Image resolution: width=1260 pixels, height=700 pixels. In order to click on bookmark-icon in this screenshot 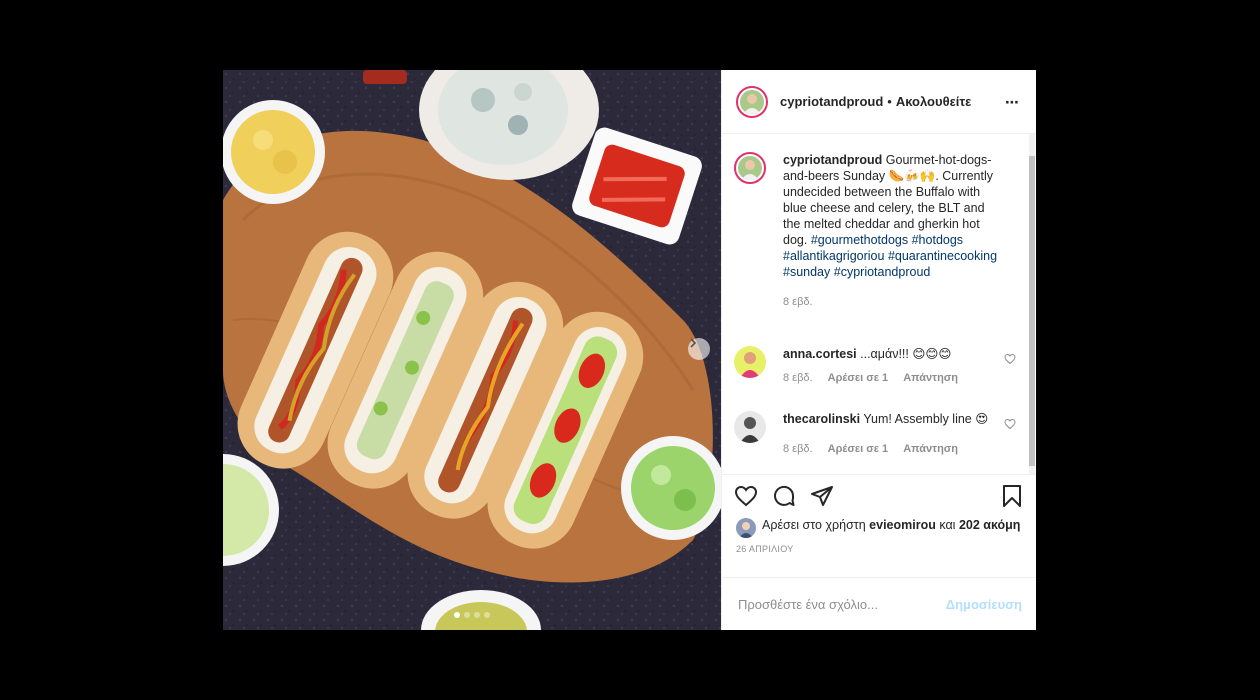, I will do `click(1012, 496)`.